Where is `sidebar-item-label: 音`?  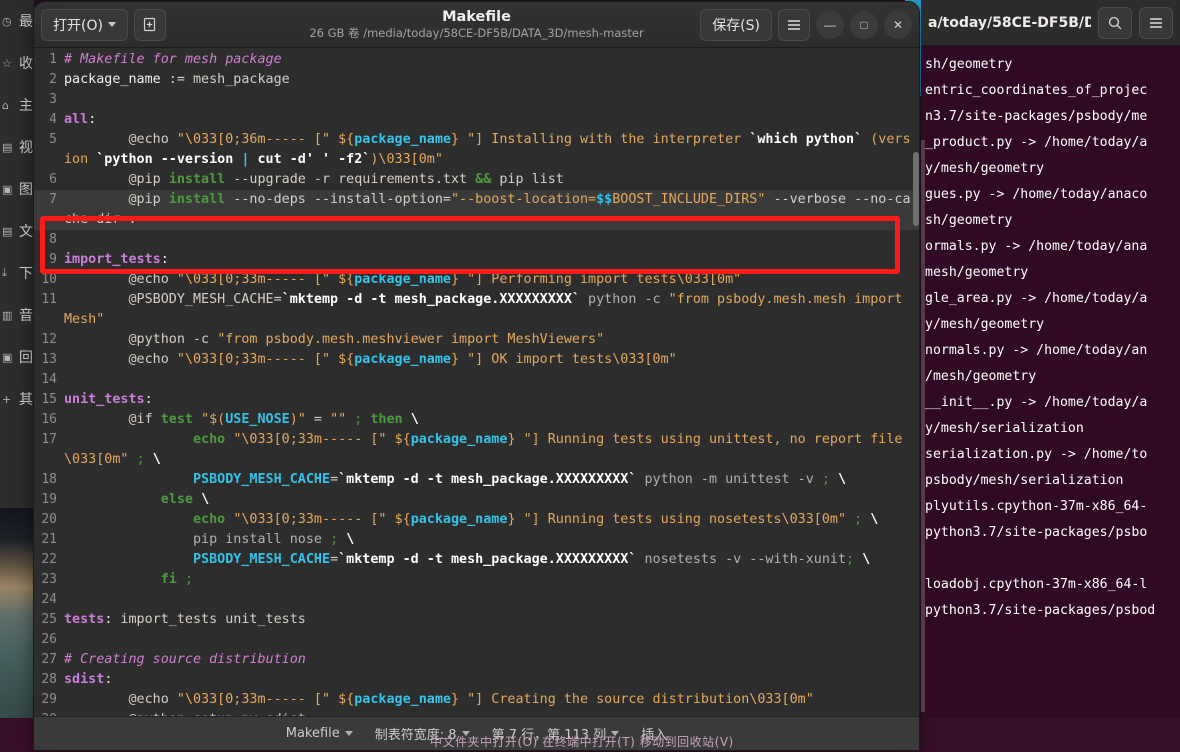
sidebar-item-label: 音 is located at coordinates (26, 316).